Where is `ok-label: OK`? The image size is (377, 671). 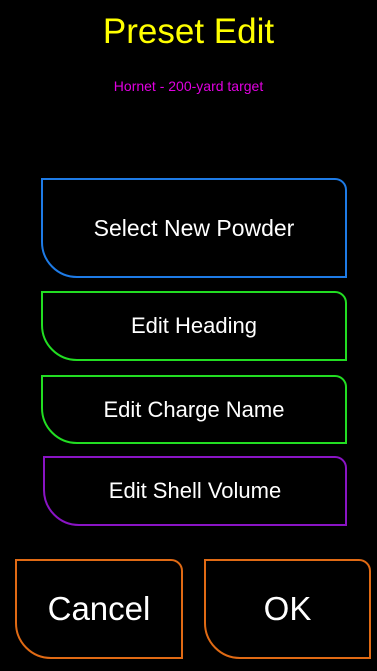 ok-label: OK is located at coordinates (287, 608).